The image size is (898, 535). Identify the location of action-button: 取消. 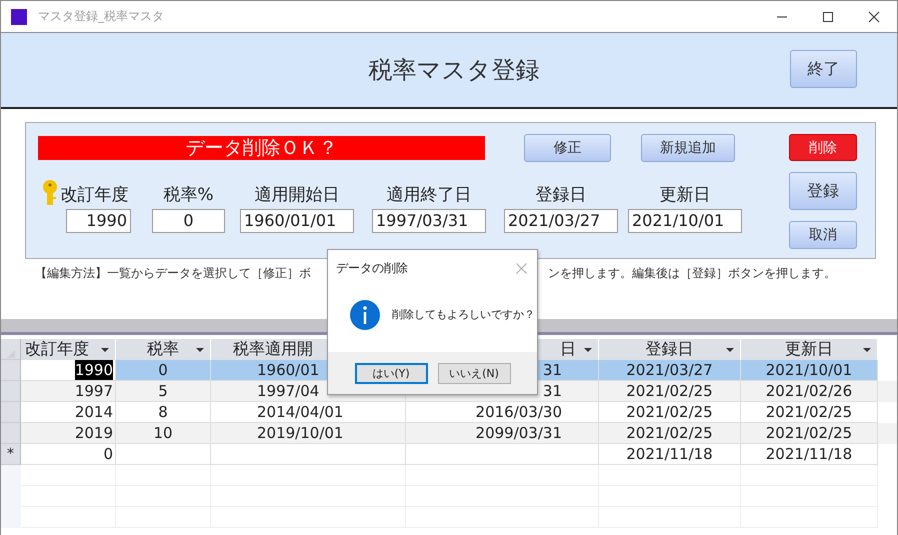
(823, 235).